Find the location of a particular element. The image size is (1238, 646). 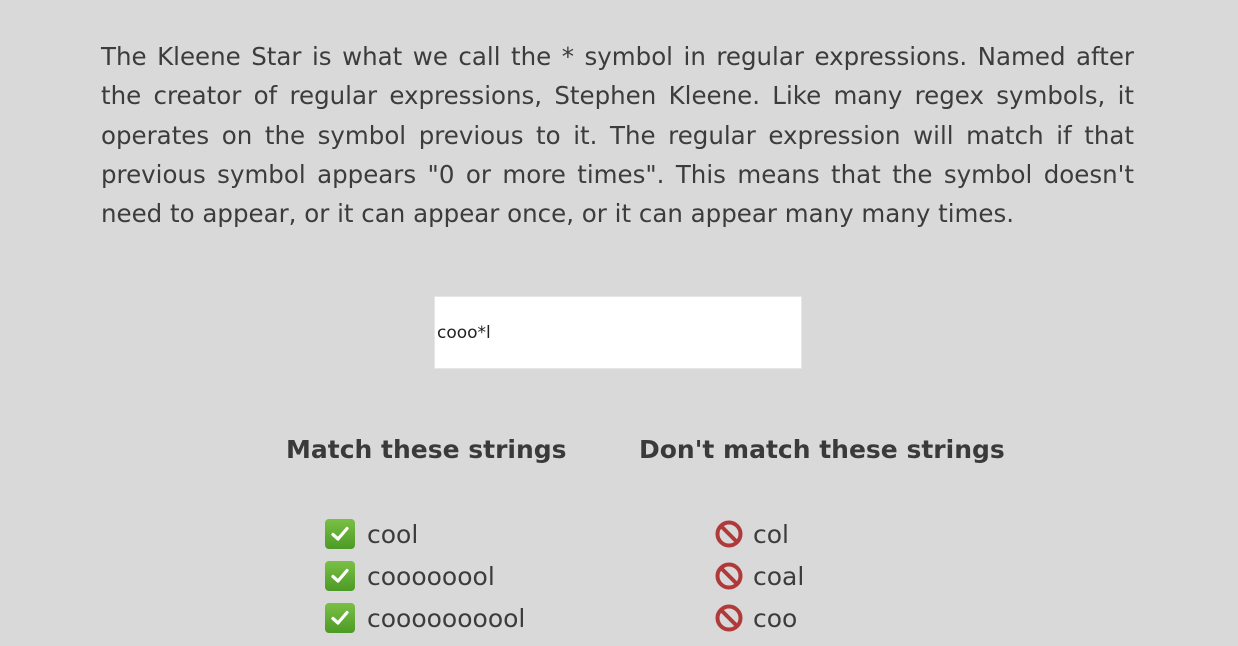

list-item: coo is located at coordinates (759, 618).